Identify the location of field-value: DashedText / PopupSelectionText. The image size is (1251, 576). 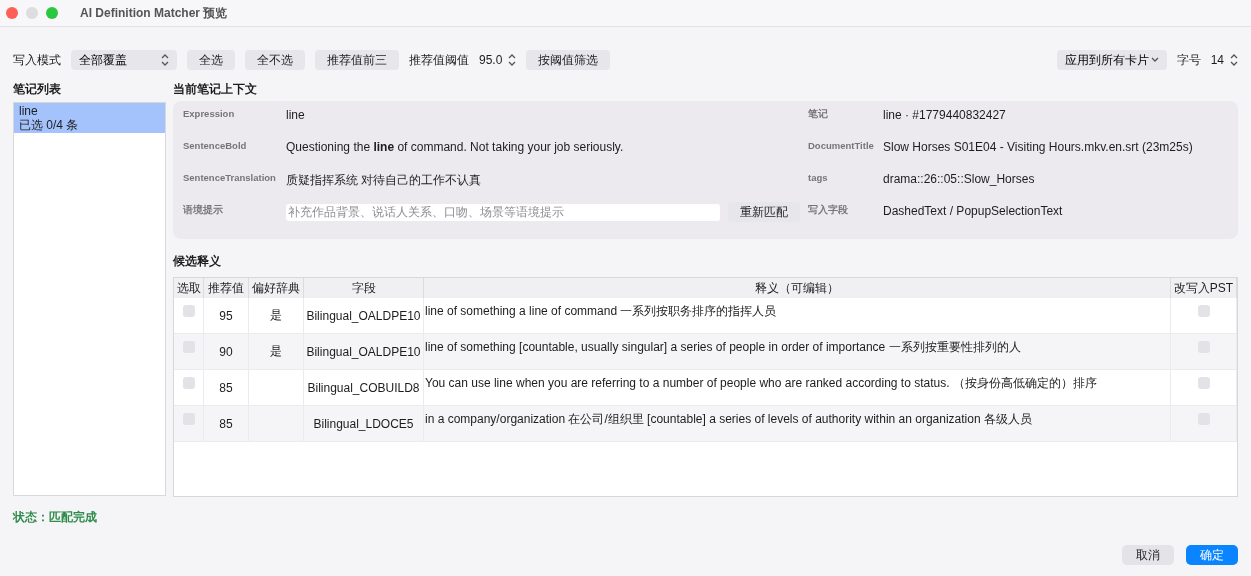
(973, 211).